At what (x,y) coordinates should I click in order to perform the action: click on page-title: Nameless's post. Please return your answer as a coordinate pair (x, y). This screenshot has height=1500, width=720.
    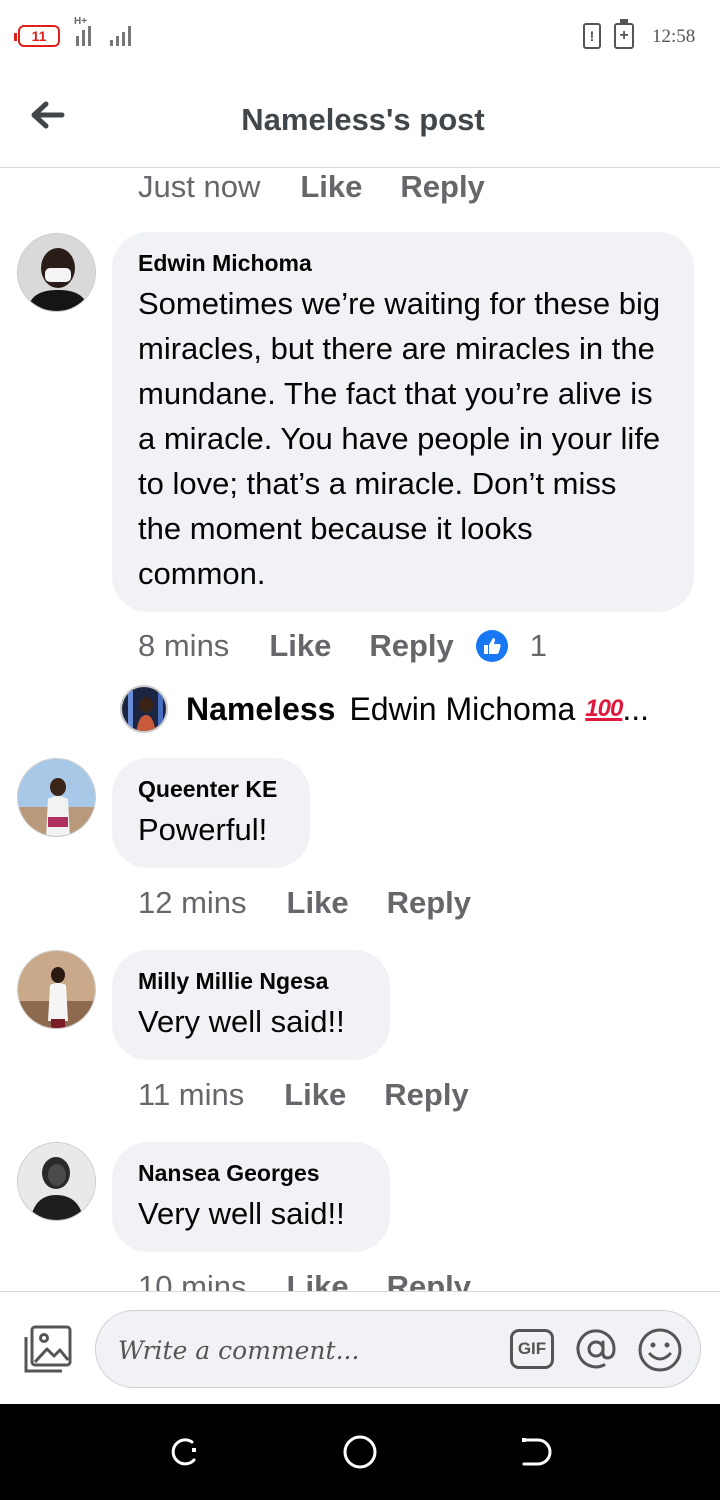
    Looking at the image, I should click on (363, 119).